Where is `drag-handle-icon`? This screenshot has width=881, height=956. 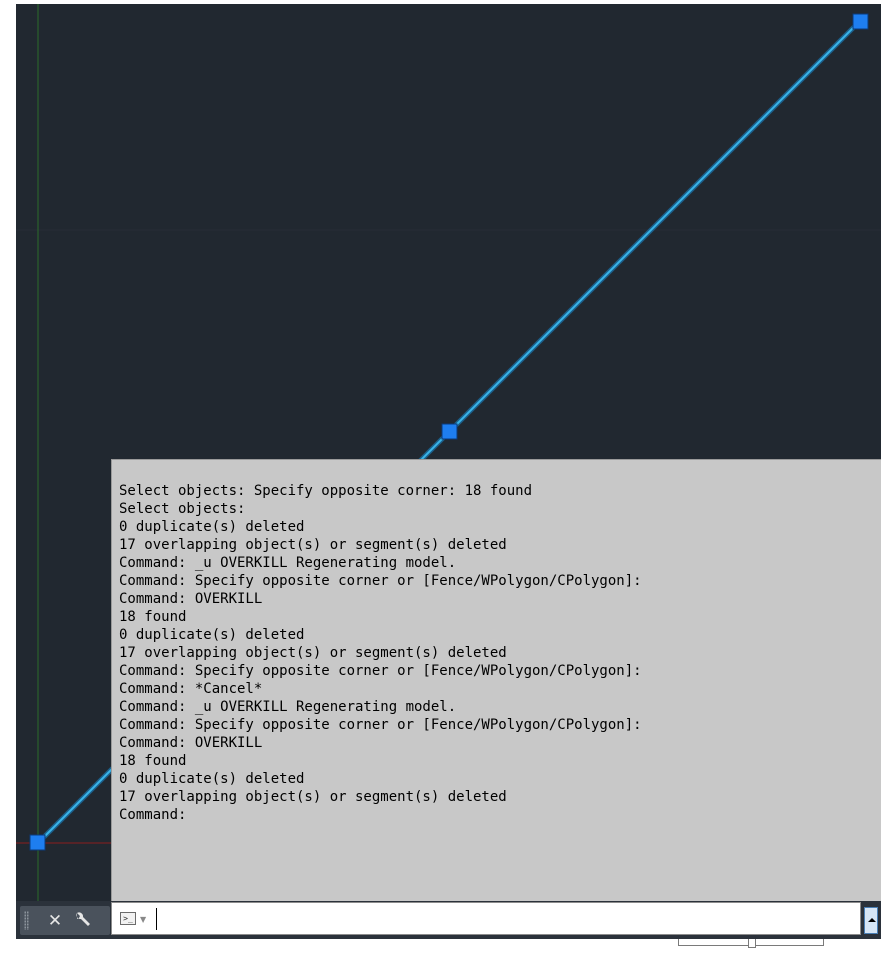 drag-handle-icon is located at coordinates (26, 920).